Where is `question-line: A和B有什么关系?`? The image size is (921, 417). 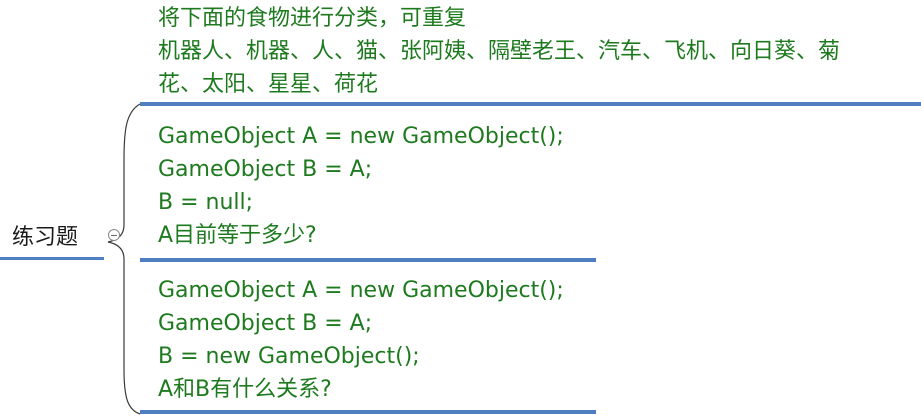
question-line: A和B有什么关系? is located at coordinates (245, 389).